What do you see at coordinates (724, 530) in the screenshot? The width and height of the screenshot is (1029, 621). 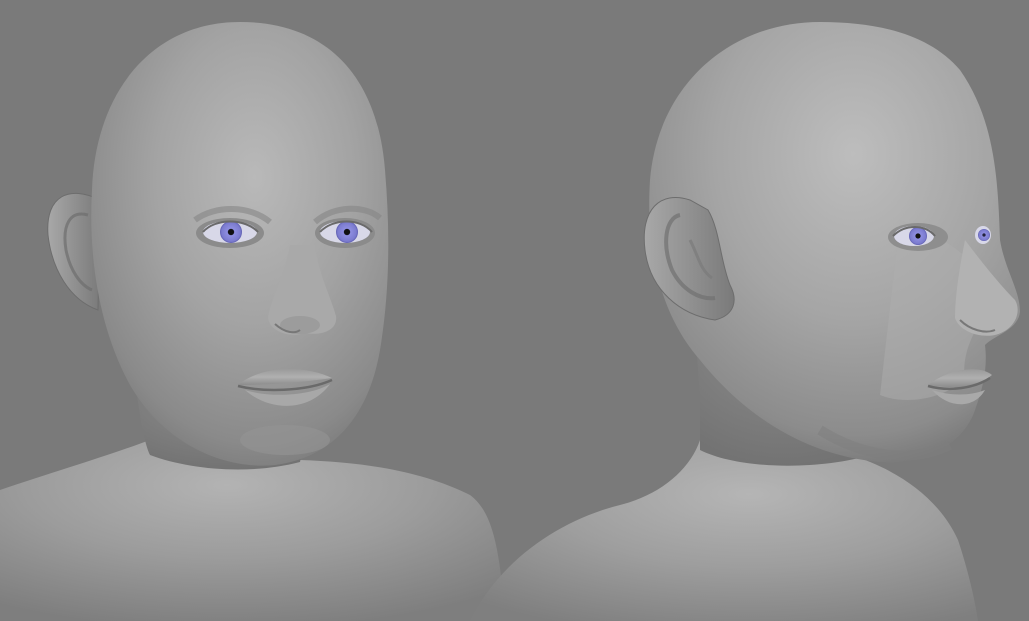 I see `right-torso` at bounding box center [724, 530].